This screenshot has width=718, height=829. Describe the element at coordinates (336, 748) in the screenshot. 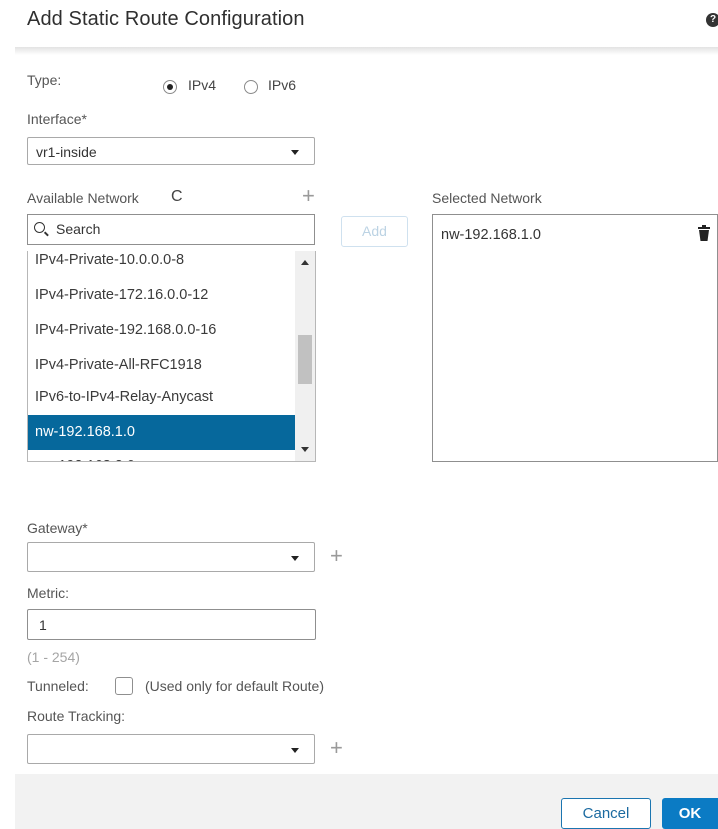

I see `add-route-tracking-icon: +` at that location.